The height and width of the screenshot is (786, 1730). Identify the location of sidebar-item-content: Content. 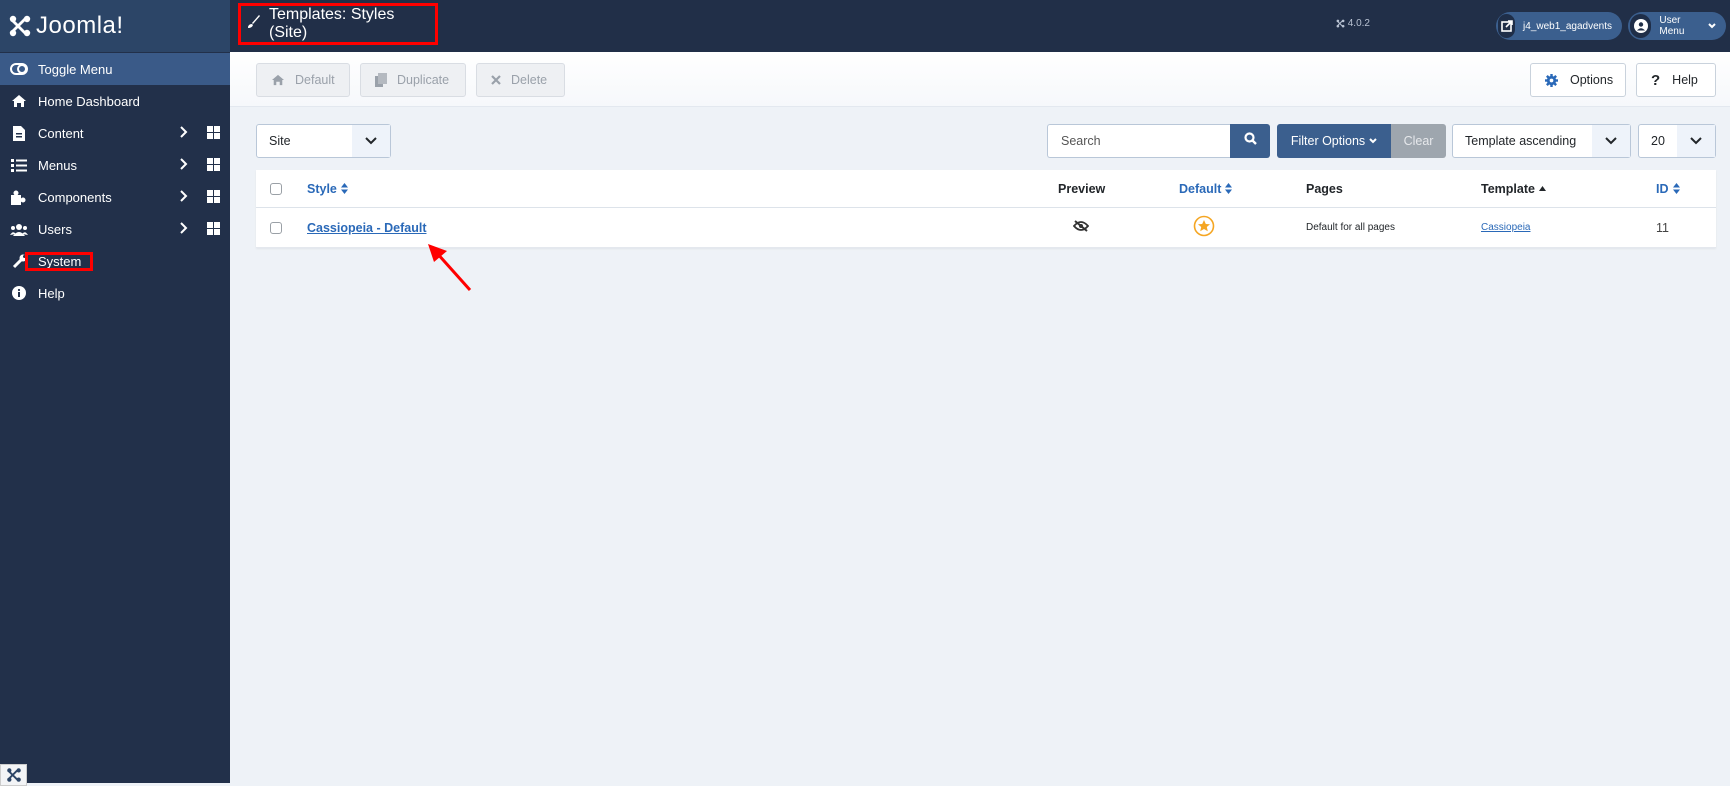
(115, 133).